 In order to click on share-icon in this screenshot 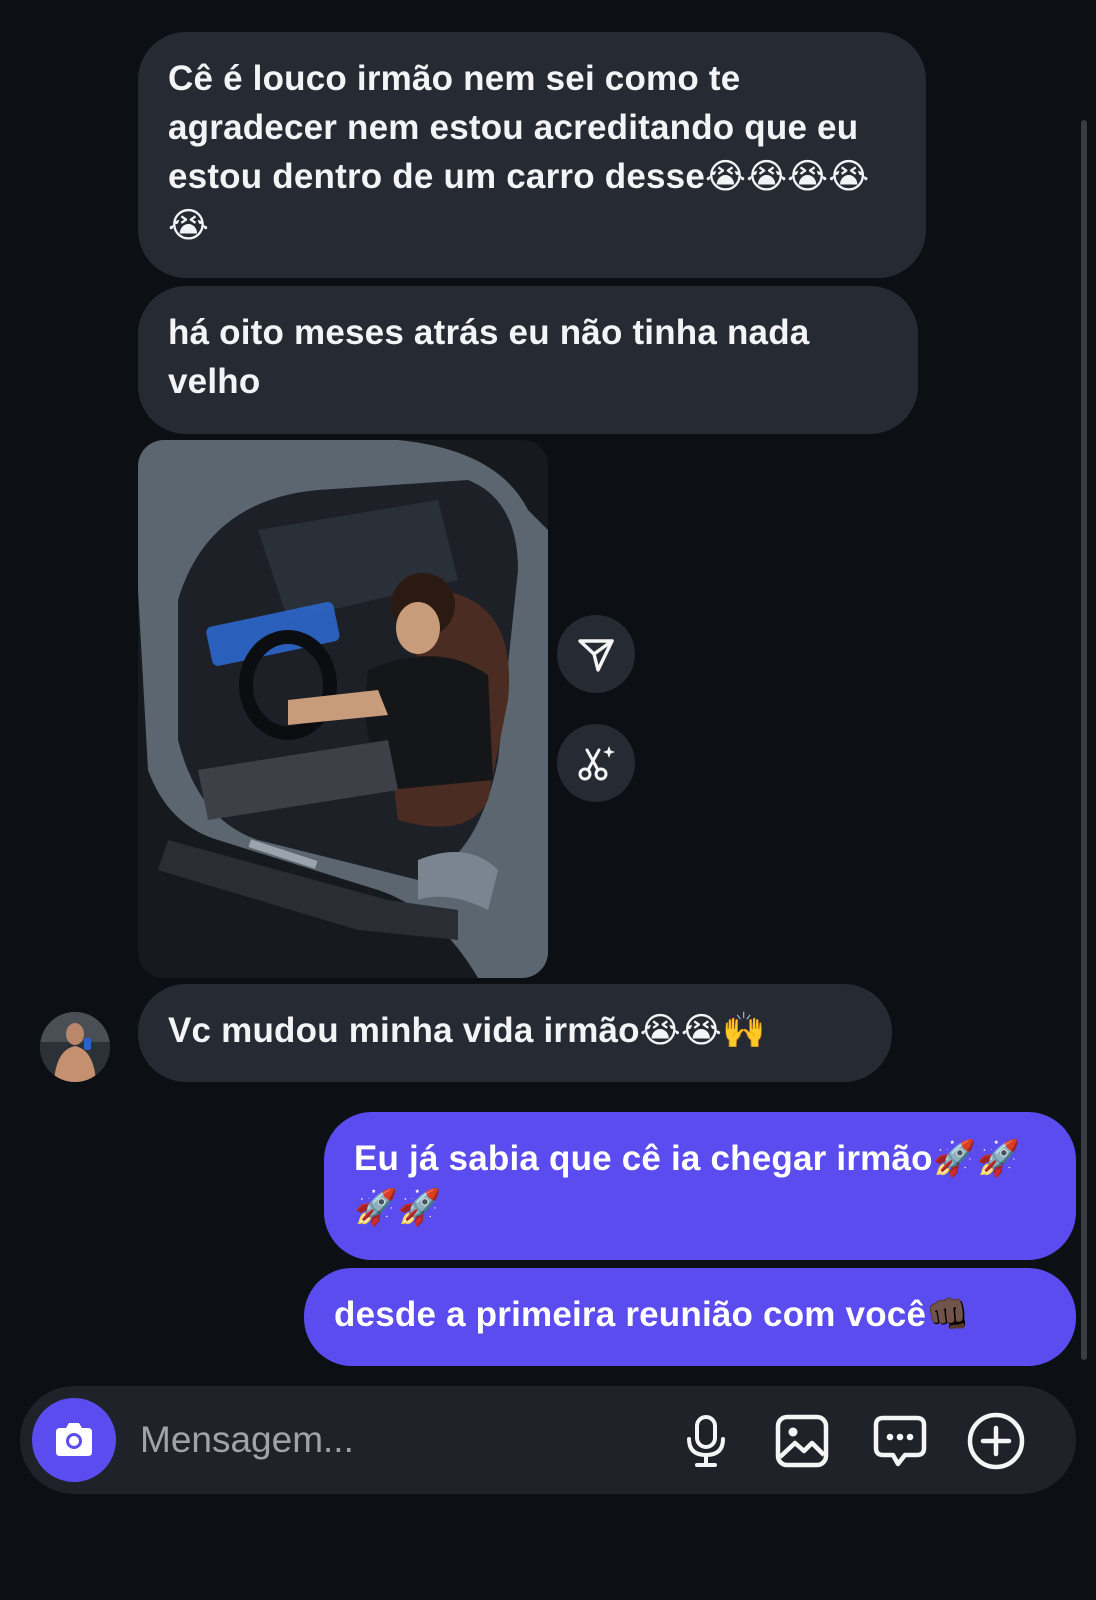, I will do `click(596, 655)`.